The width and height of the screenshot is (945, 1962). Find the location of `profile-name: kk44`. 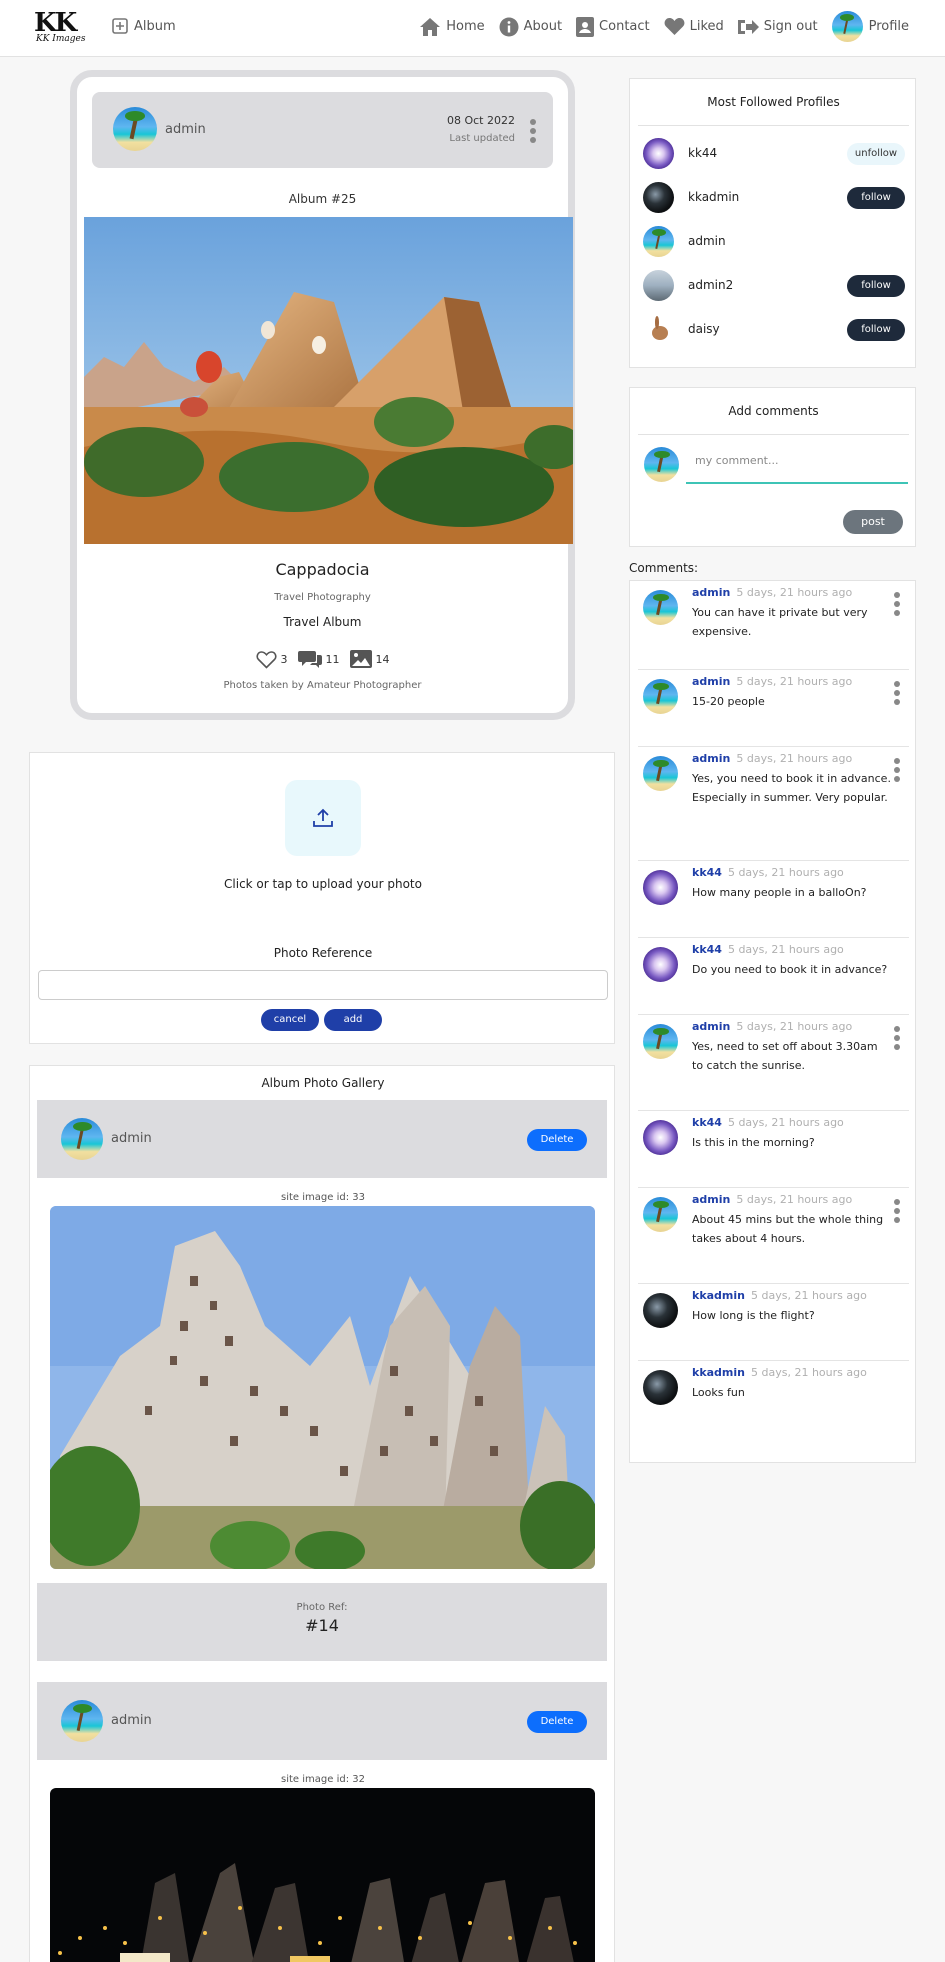

profile-name: kk44 is located at coordinates (702, 153).